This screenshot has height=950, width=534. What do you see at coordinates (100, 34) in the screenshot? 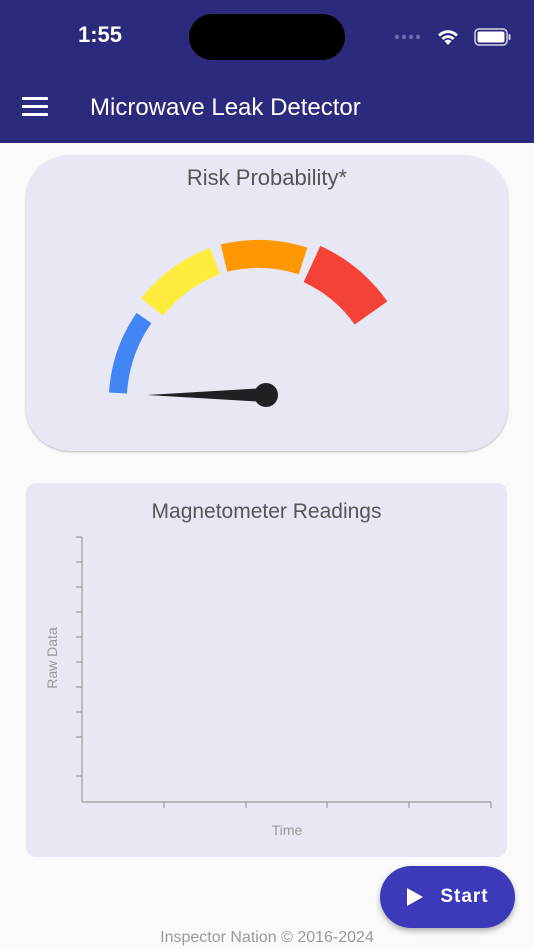
I see `status-time: 1:55` at bounding box center [100, 34].